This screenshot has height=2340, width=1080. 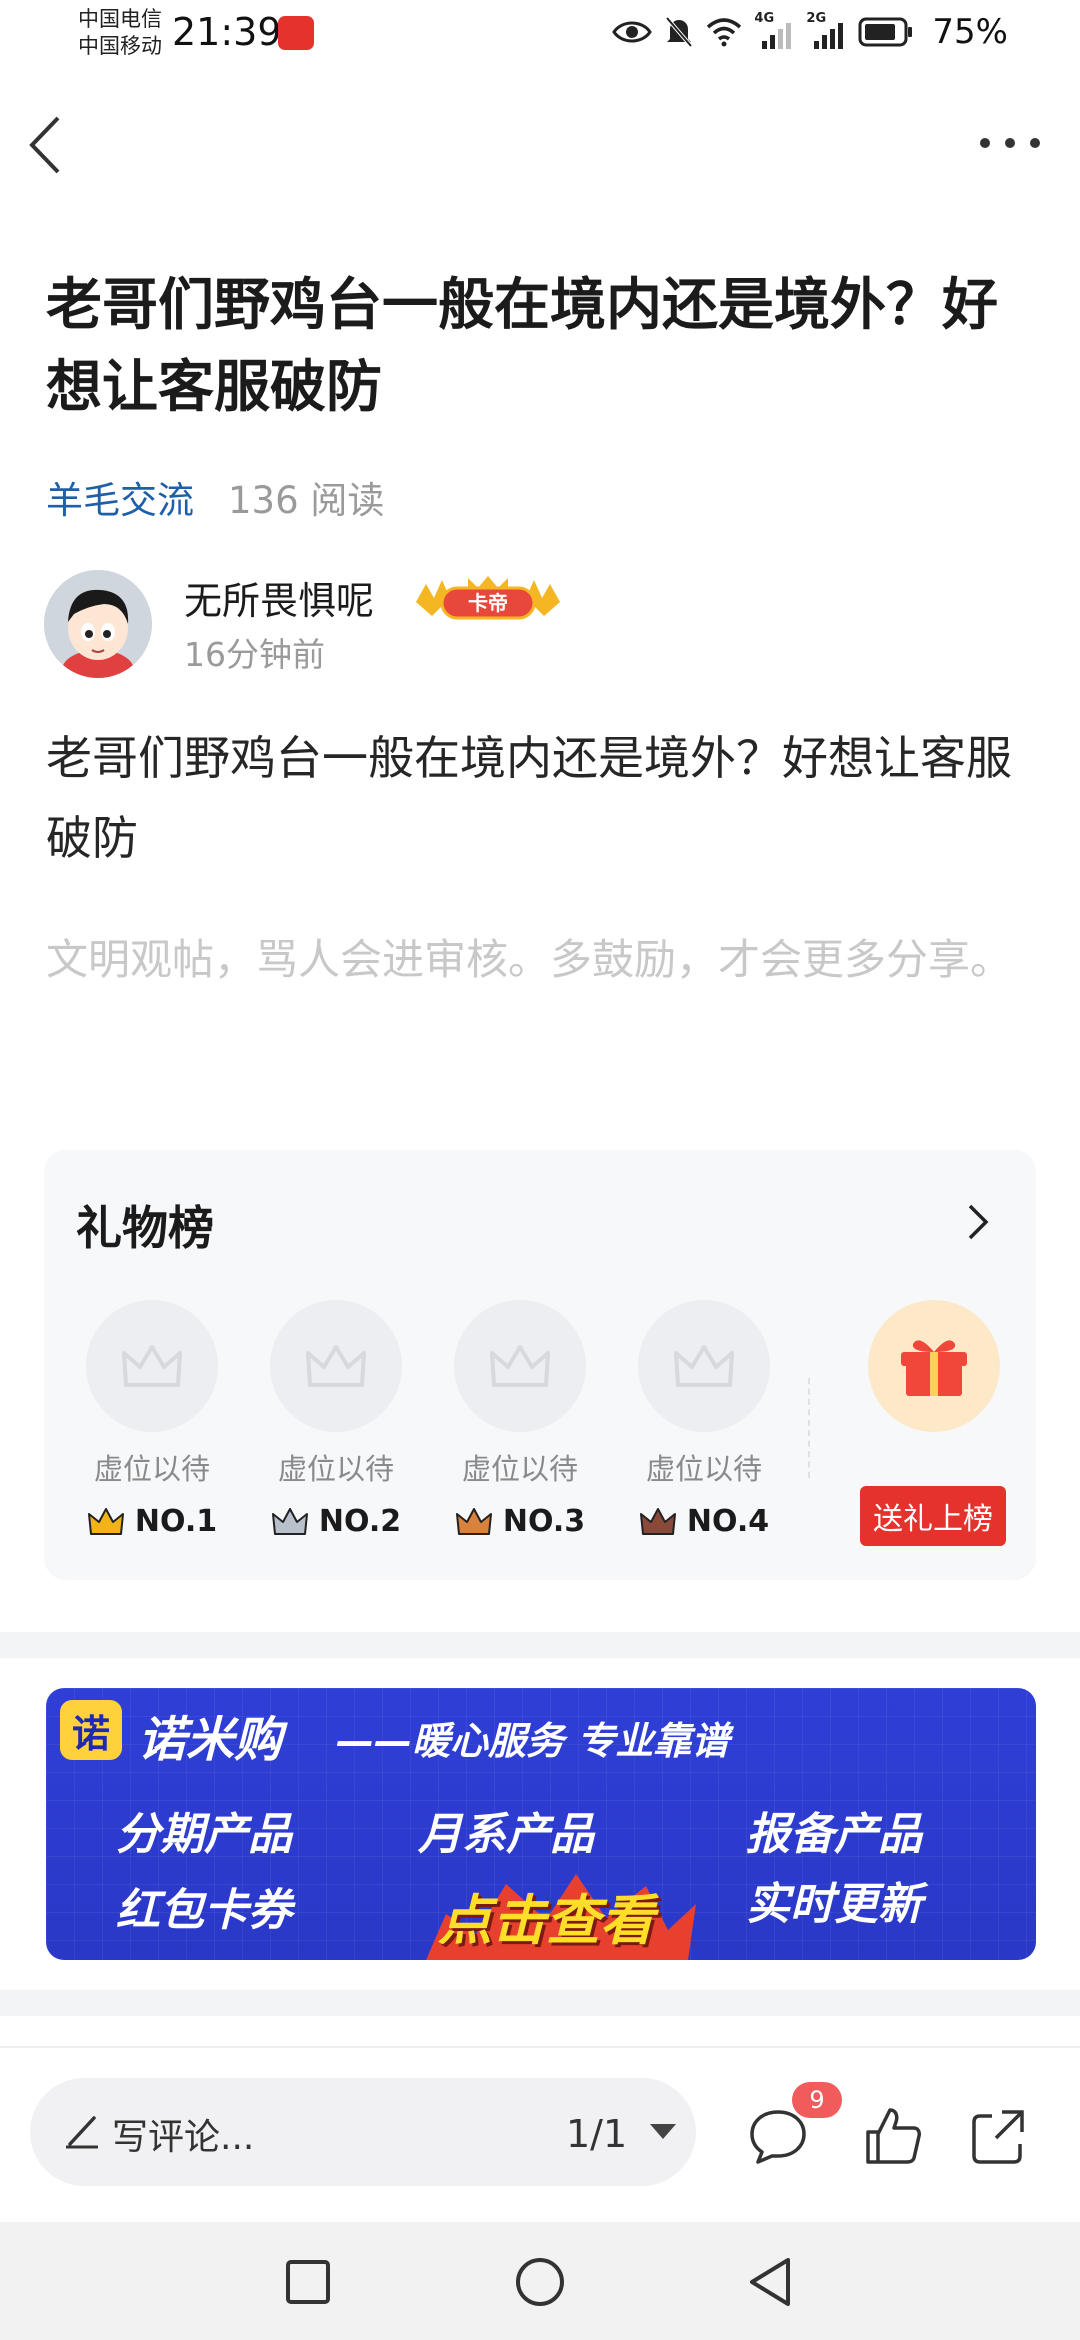 I want to click on banner-brand: 诺米购, so click(x=210, y=1740).